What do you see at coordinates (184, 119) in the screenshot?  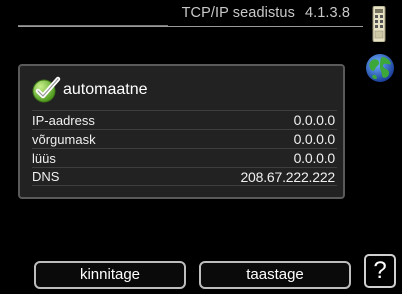 I see `ip-address-row: IP-aadress 0.0.0.0` at bounding box center [184, 119].